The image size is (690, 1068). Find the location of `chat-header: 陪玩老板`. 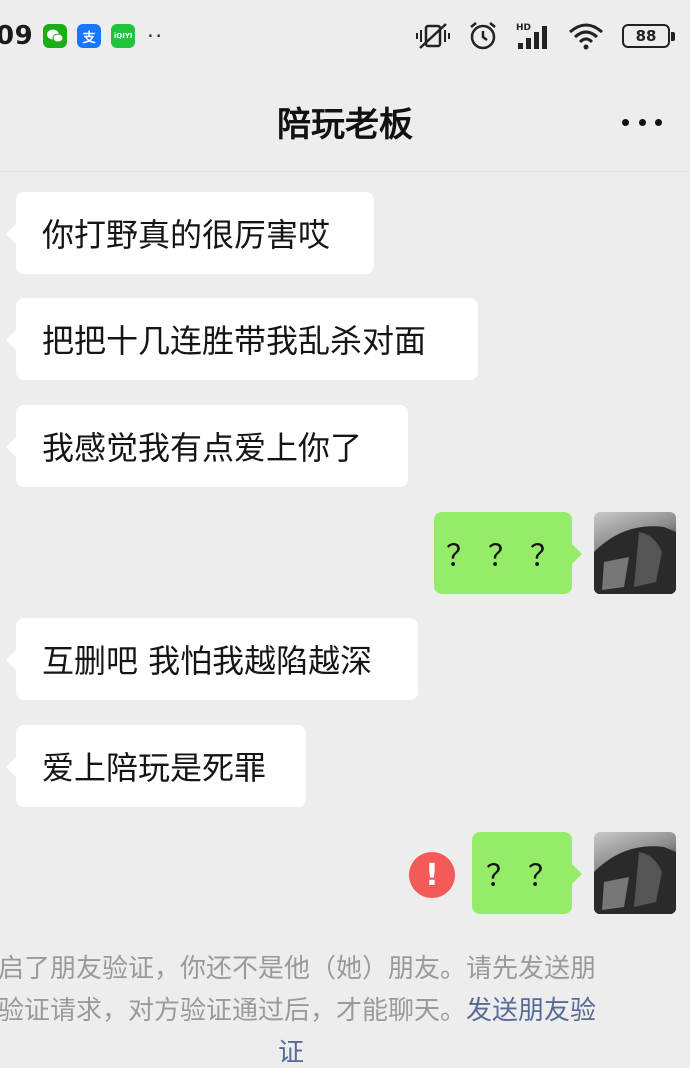

chat-header: 陪玩老板 is located at coordinates (345, 122).